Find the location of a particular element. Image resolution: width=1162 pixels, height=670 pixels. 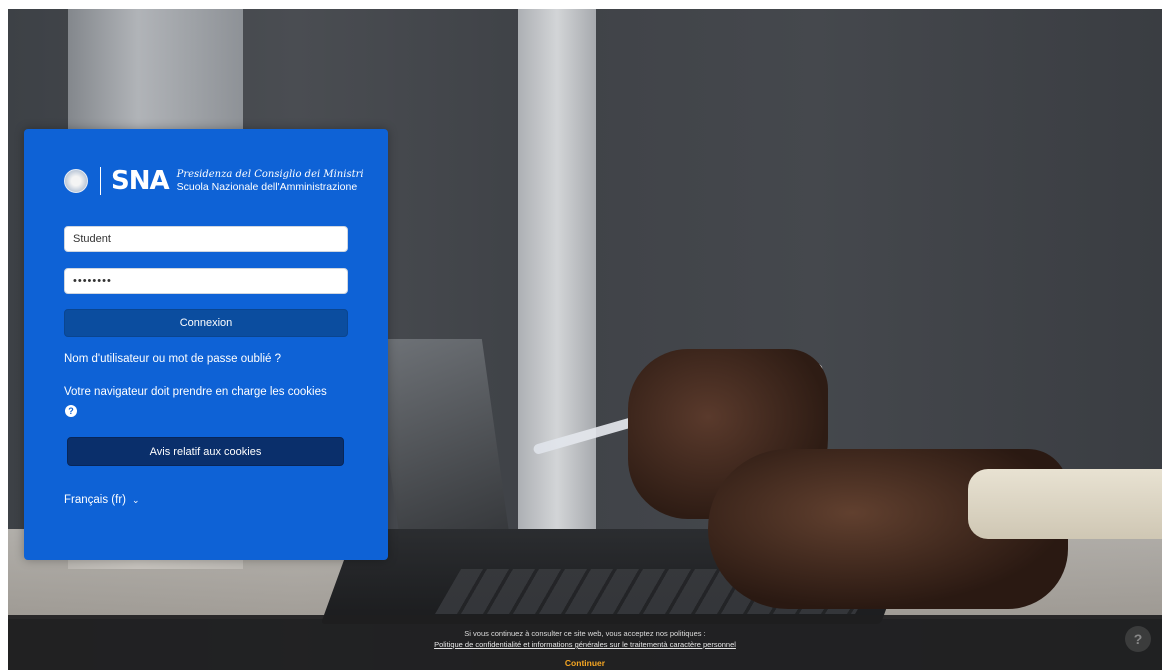

password-input is located at coordinates (206, 281).